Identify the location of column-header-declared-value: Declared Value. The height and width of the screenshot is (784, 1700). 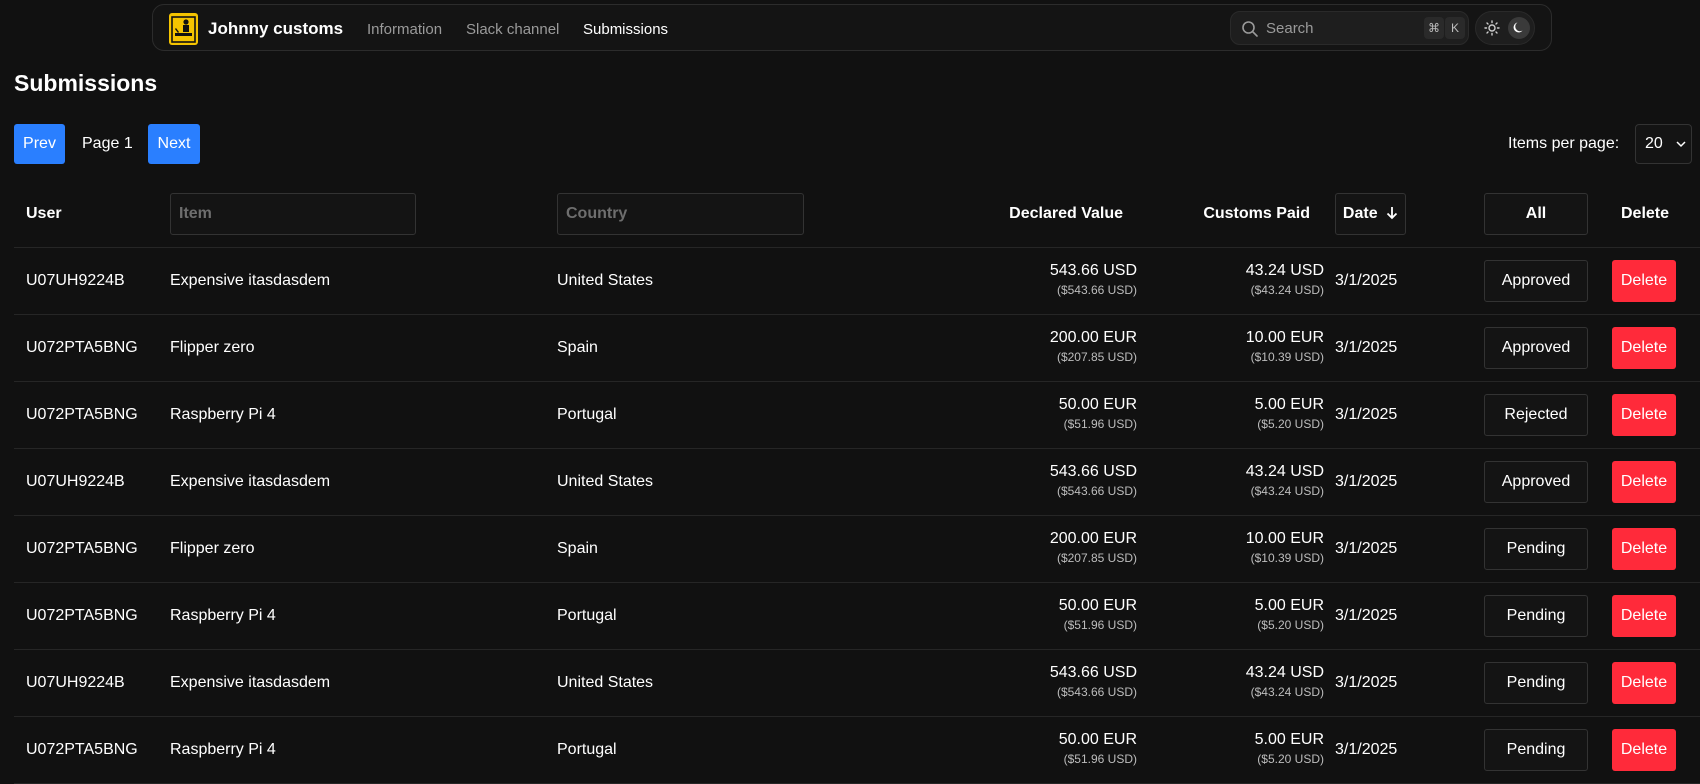
(1066, 213).